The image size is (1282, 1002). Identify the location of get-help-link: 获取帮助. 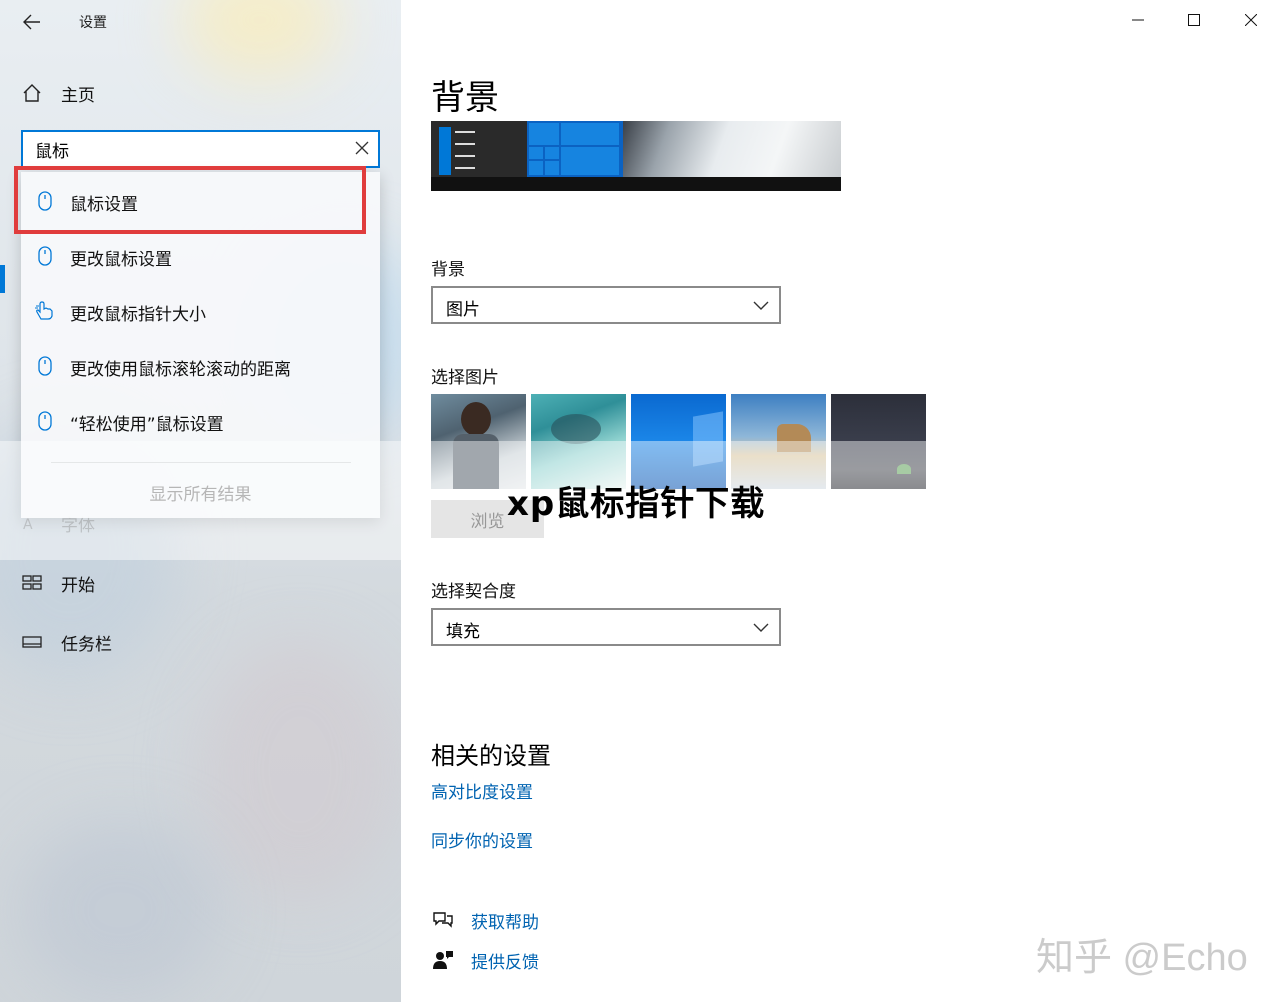
(485, 920).